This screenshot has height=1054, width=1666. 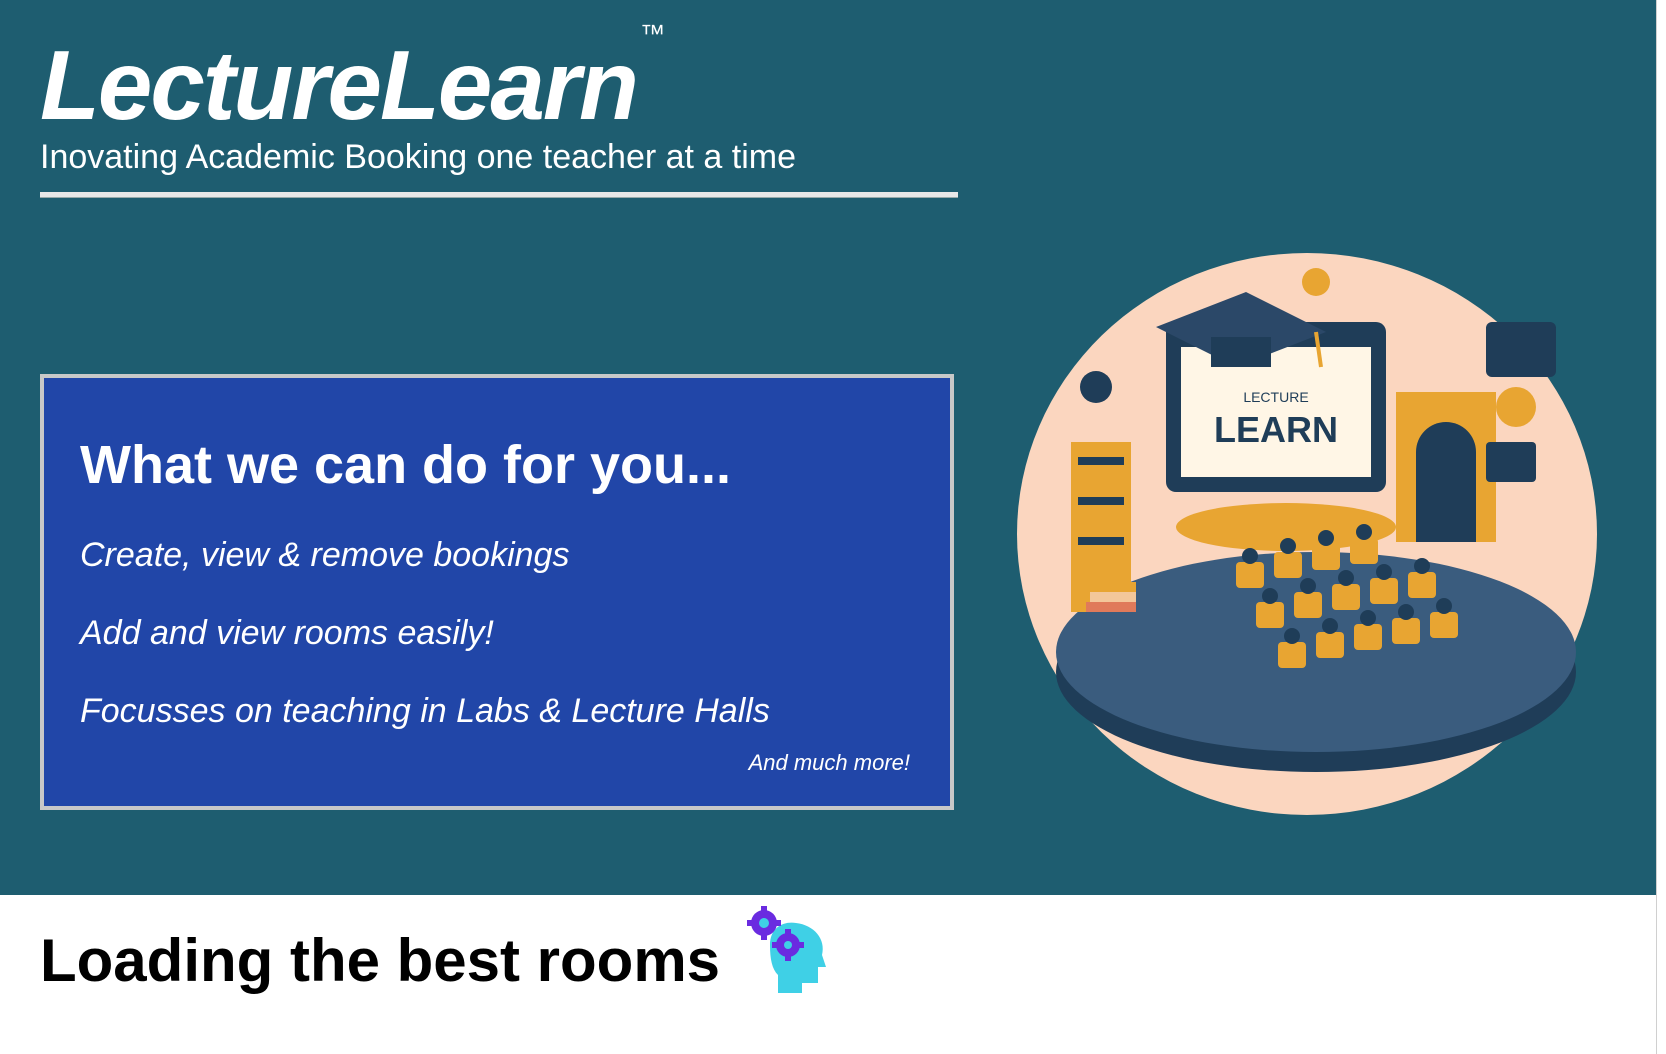 I want to click on loading-section: Loading the best rooms, so click(x=436, y=958).